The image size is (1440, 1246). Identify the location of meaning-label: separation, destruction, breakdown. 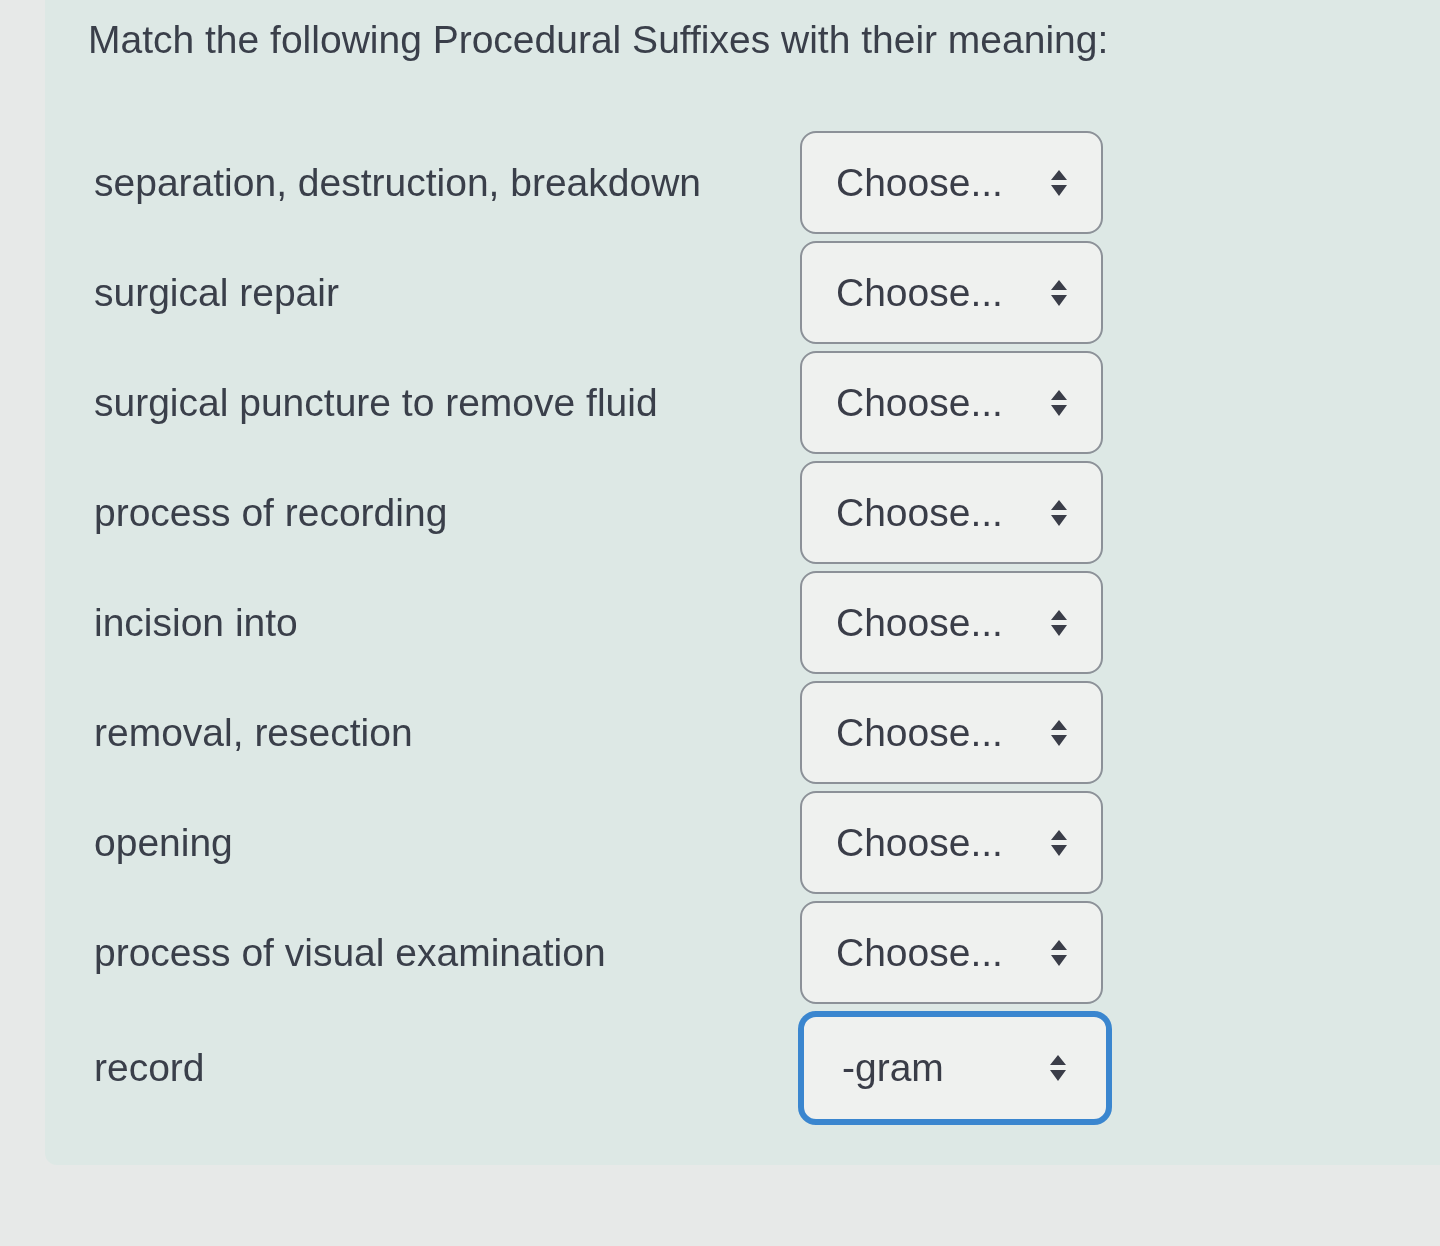
(398, 182).